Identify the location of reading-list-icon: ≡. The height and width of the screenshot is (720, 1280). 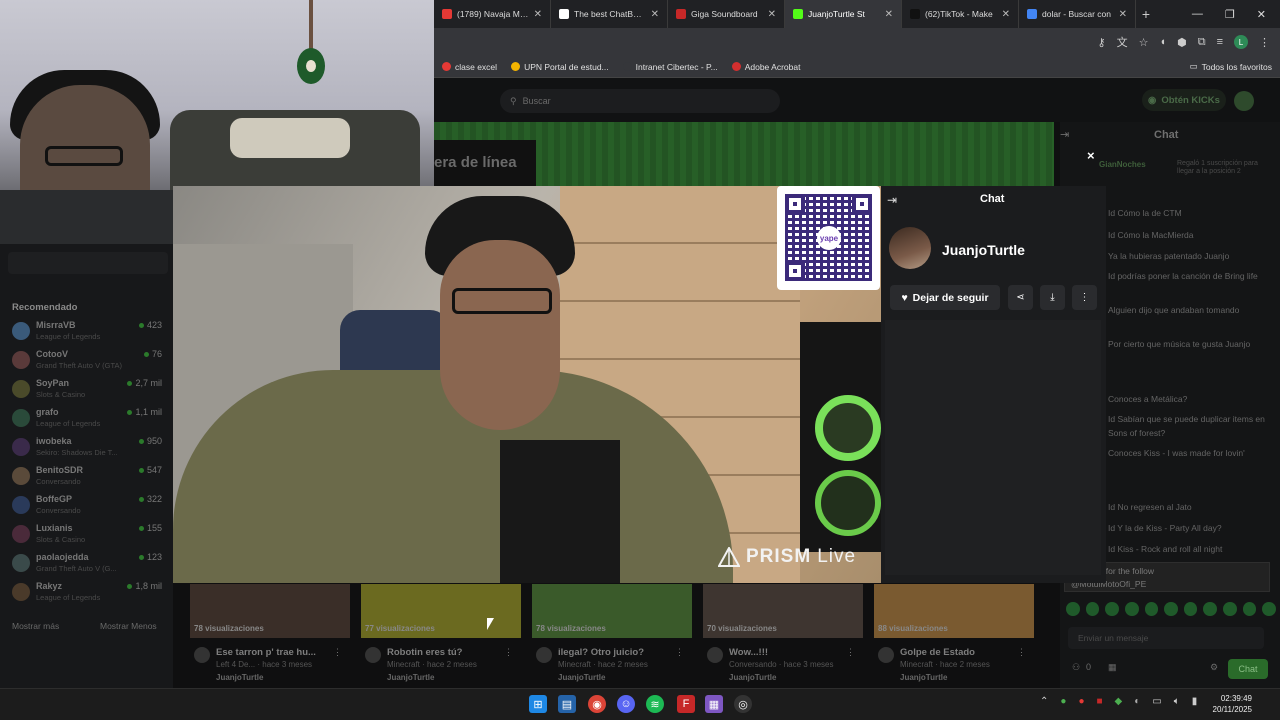
(1220, 42).